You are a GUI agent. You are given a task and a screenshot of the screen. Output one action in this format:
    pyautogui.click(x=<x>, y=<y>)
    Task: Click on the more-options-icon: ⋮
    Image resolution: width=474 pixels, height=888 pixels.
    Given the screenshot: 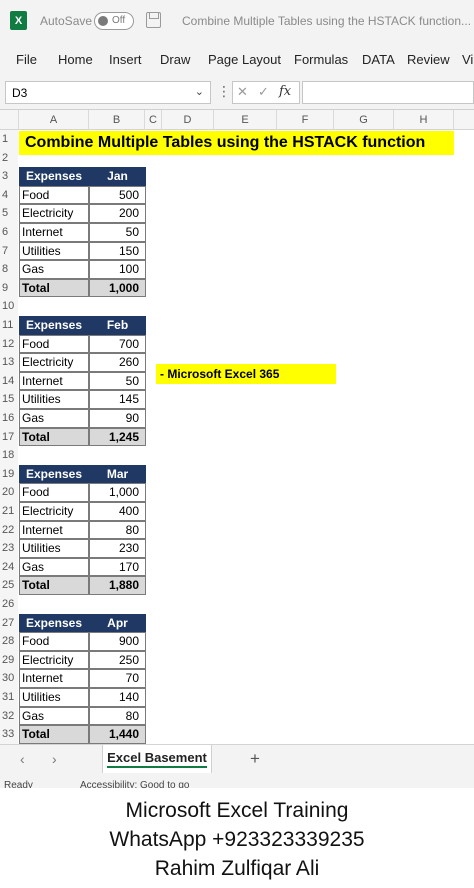 What is the action you would take?
    pyautogui.click(x=224, y=91)
    